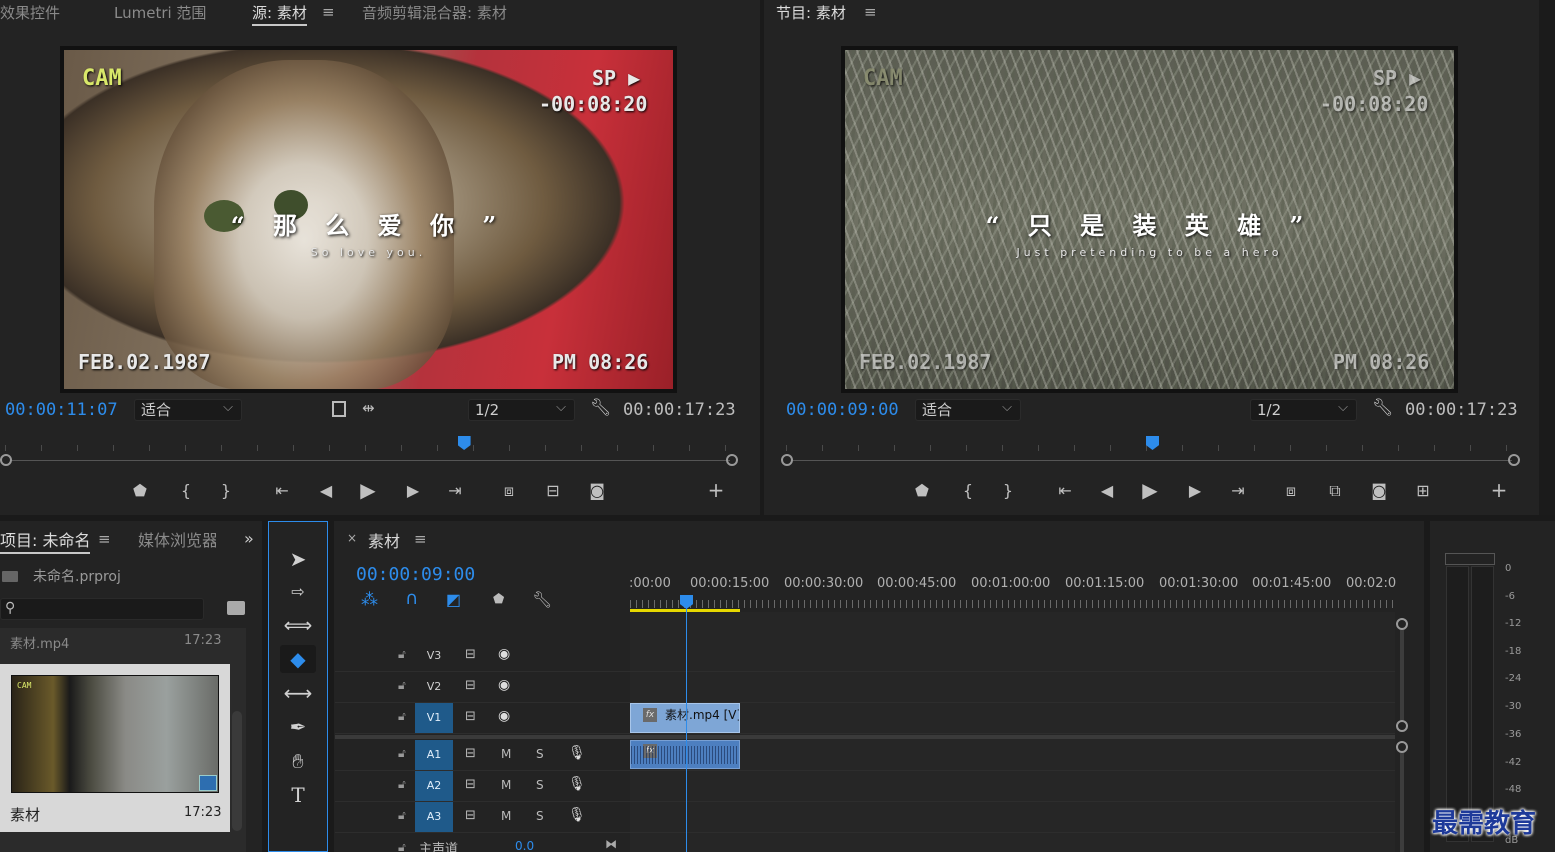  What do you see at coordinates (1379, 491) in the screenshot?
I see `prog-camera-icon: ◙` at bounding box center [1379, 491].